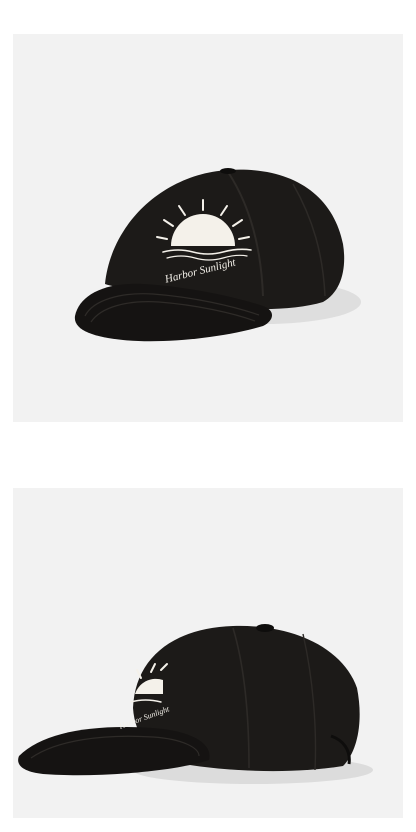 Image resolution: width=416 pixels, height=832 pixels. Describe the element at coordinates (217, 255) in the screenshot. I see `cap-front-illustration: Harbor Sunlight` at that location.